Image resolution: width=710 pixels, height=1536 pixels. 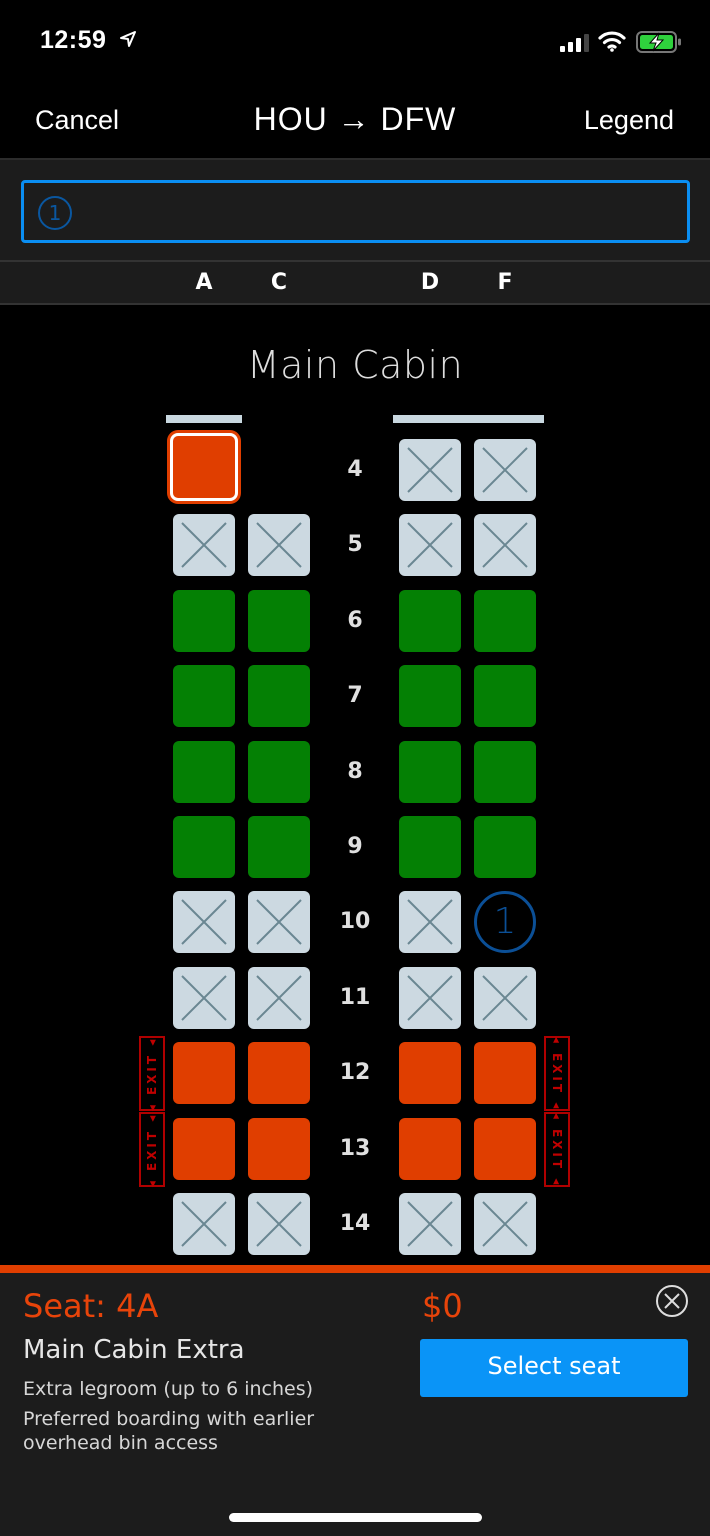 What do you see at coordinates (279, 1149) in the screenshot?
I see `seat-13c-extra` at bounding box center [279, 1149].